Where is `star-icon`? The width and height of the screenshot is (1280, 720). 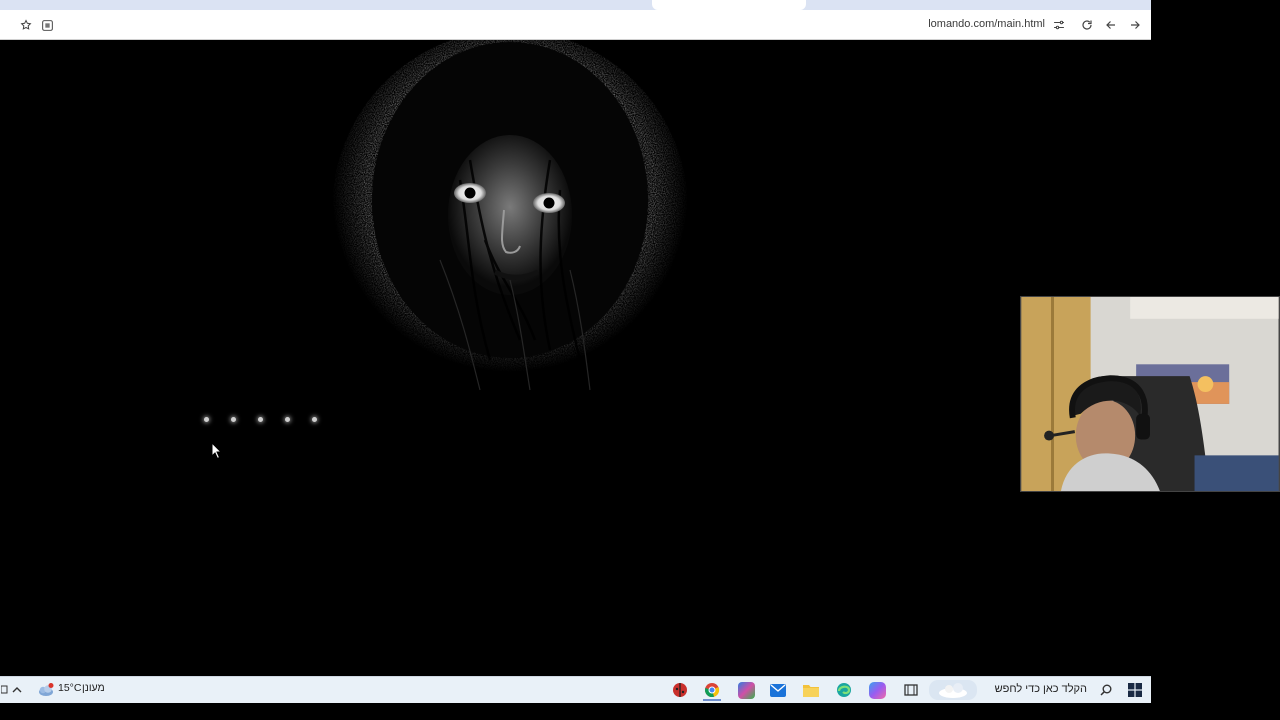 star-icon is located at coordinates (26, 25).